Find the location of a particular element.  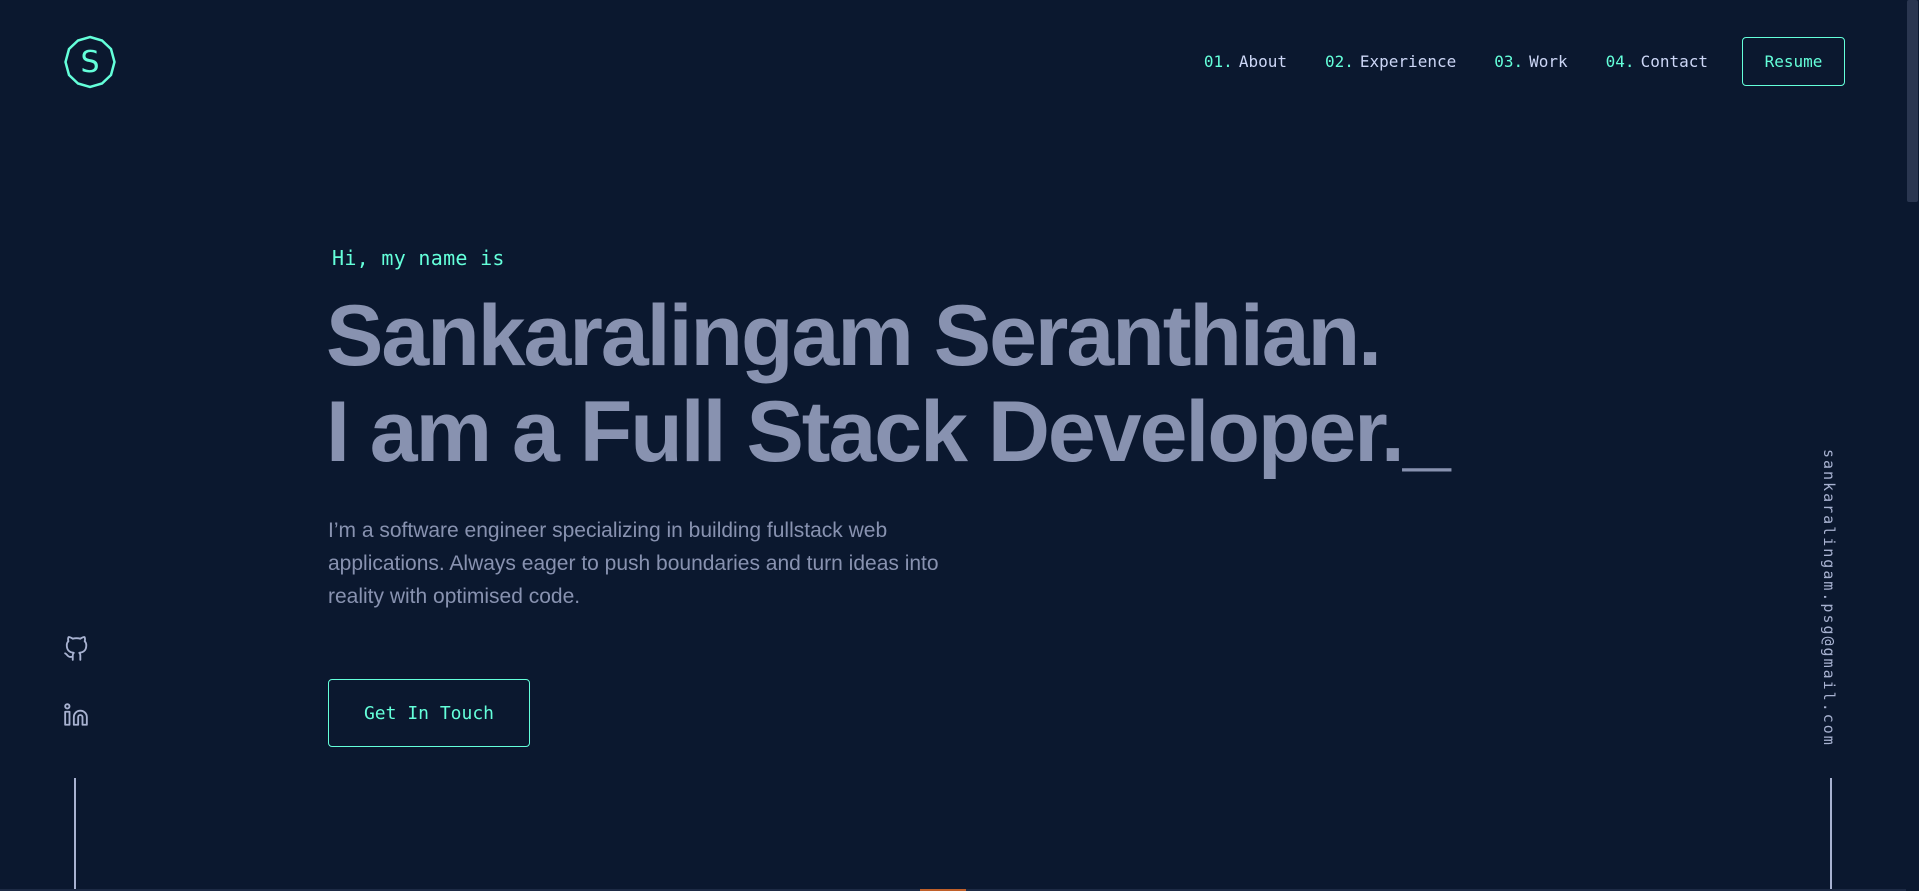

nav-item-number: 03. is located at coordinates (1509, 61).